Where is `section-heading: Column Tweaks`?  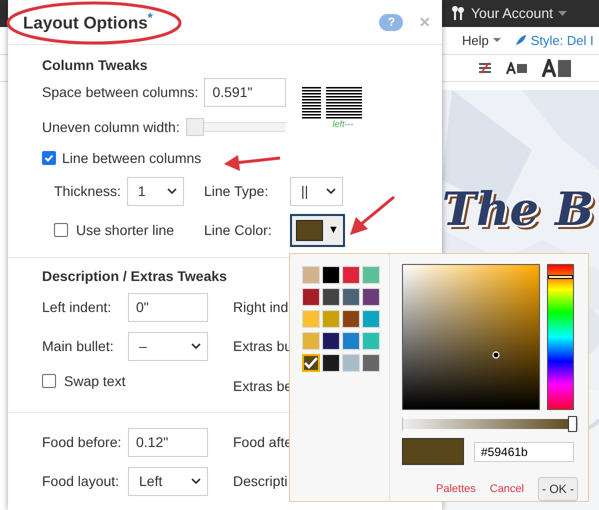 section-heading: Column Tweaks is located at coordinates (95, 65).